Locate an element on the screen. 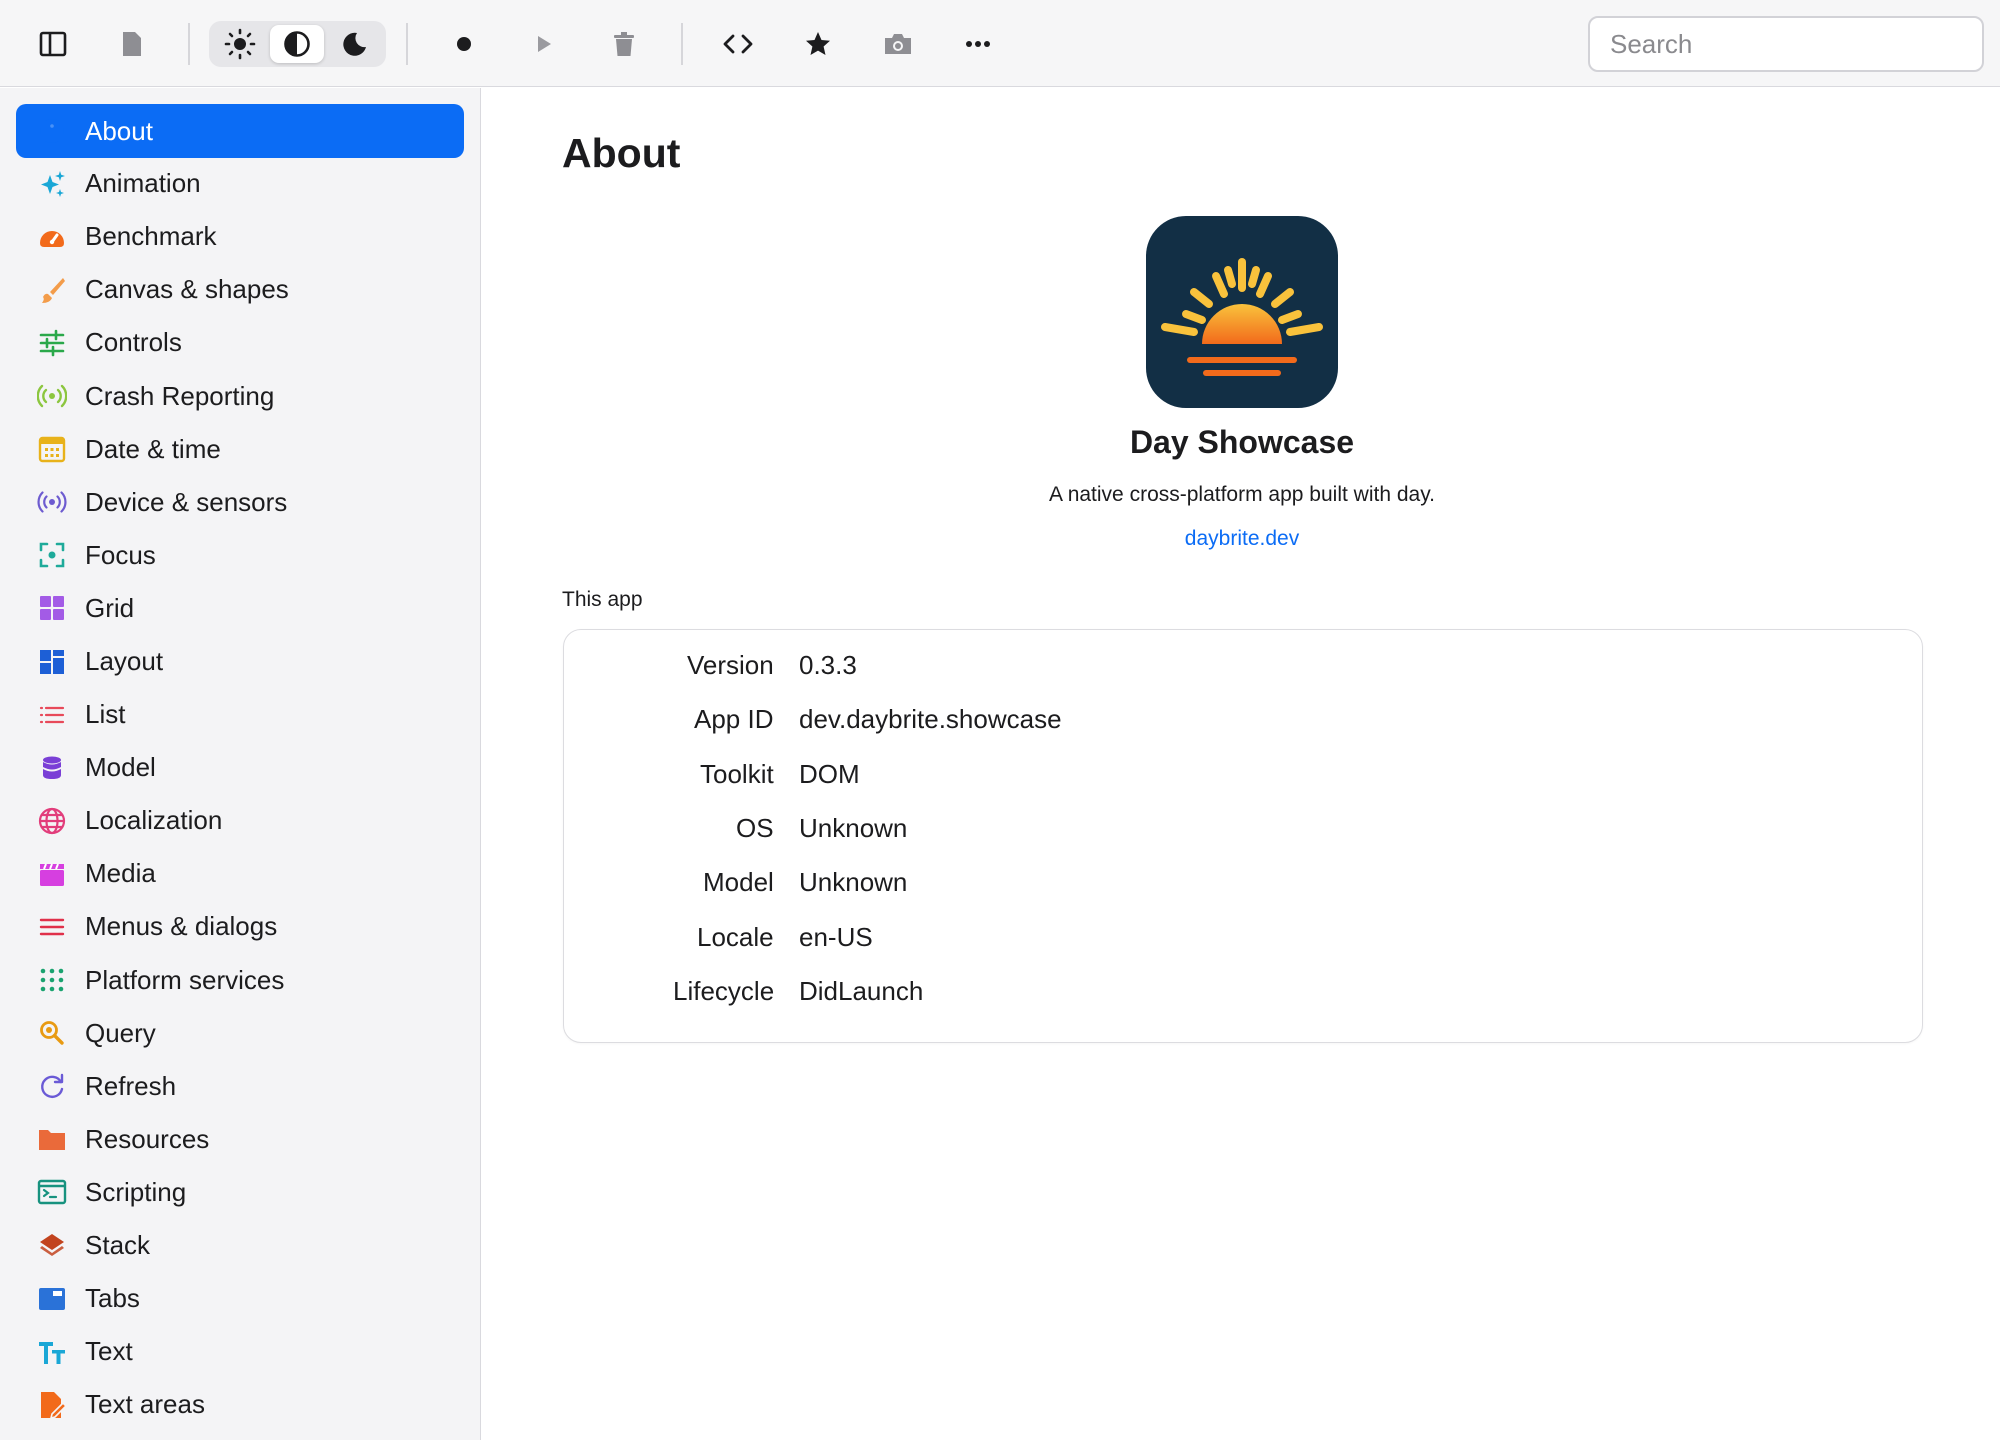  sidebar-item-layout: Layout is located at coordinates (240, 661).